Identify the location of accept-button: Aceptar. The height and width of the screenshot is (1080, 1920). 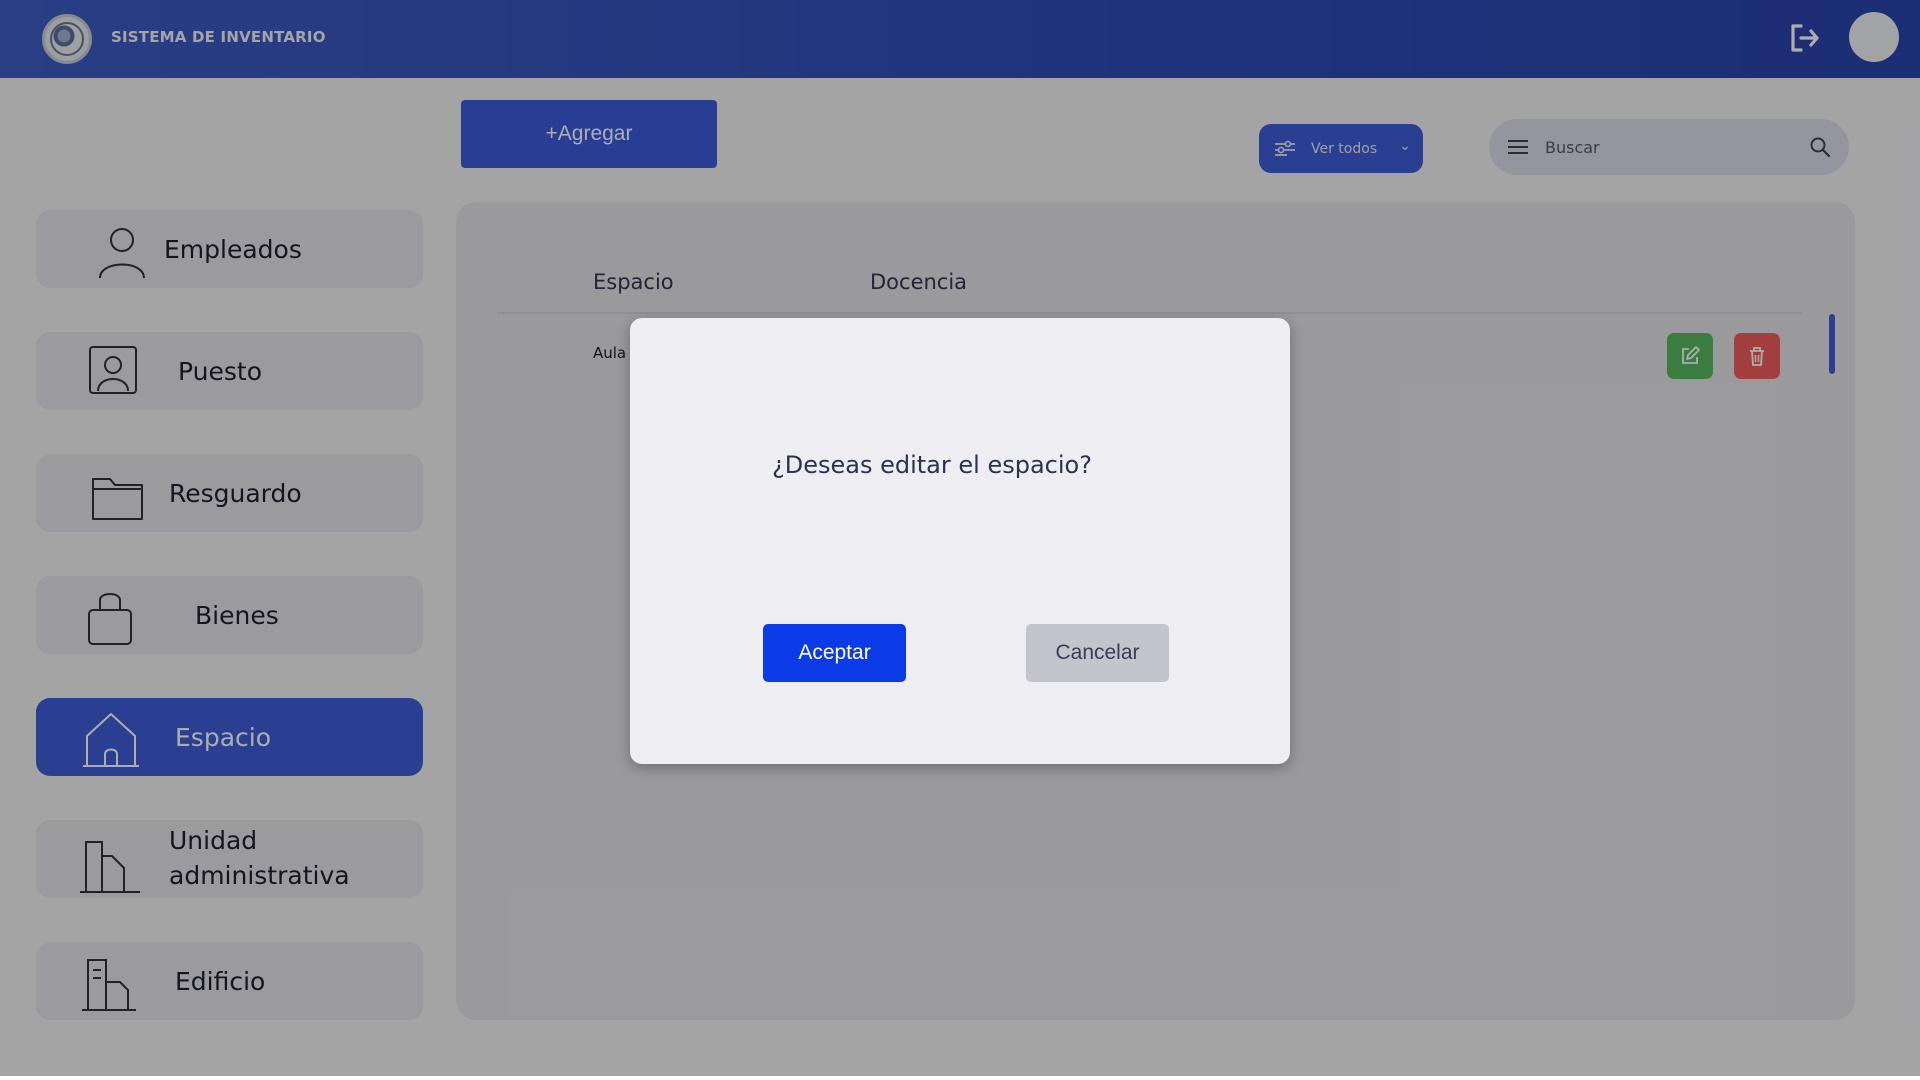
(834, 653).